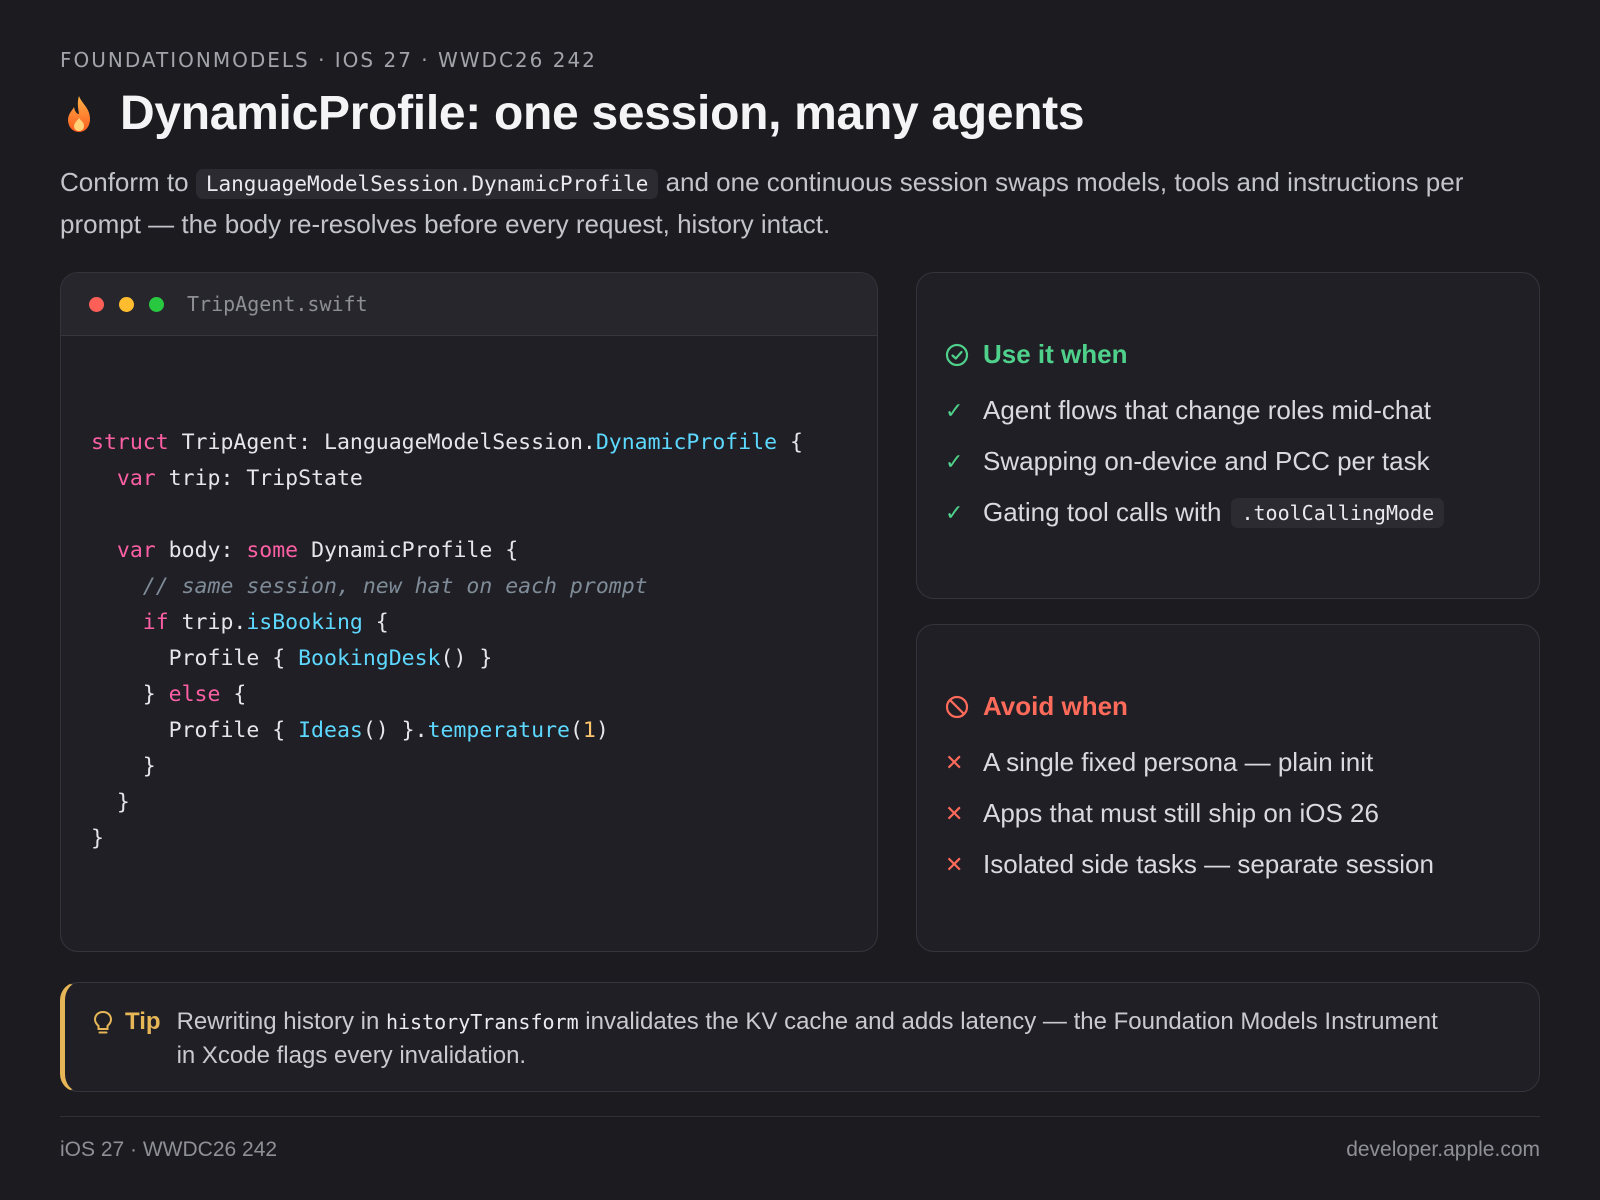 The width and height of the screenshot is (1600, 1200). I want to click on code-line: Profile { Ideas() }.temperature(1), so click(447, 731).